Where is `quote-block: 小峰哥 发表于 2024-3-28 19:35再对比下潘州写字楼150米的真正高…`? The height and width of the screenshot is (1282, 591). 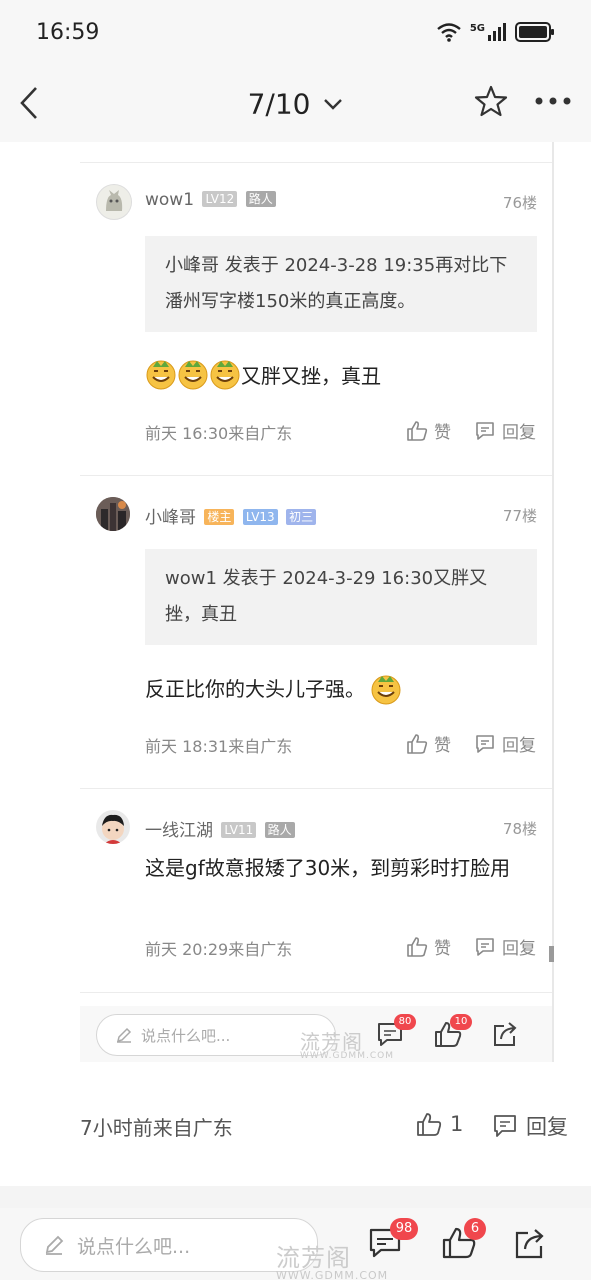 quote-block: 小峰哥 发表于 2024-3-28 19:35再对比下潘州写字楼150米的真正高… is located at coordinates (341, 284).